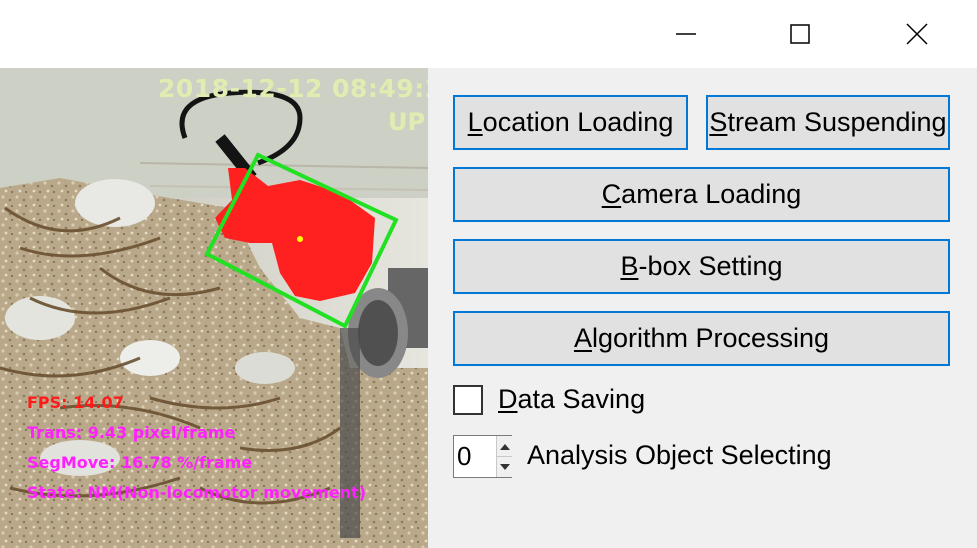 This screenshot has width=977, height=548. Describe the element at coordinates (464, 456) in the screenshot. I see `spinbox-value: 0` at that location.